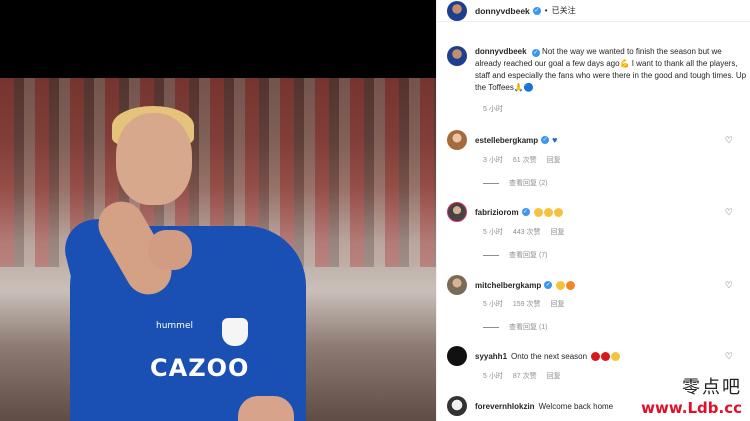 This screenshot has height=421, width=750. Describe the element at coordinates (616, 160) in the screenshot. I see `comment-meta: 3 小时 61 次赞 回复` at that location.